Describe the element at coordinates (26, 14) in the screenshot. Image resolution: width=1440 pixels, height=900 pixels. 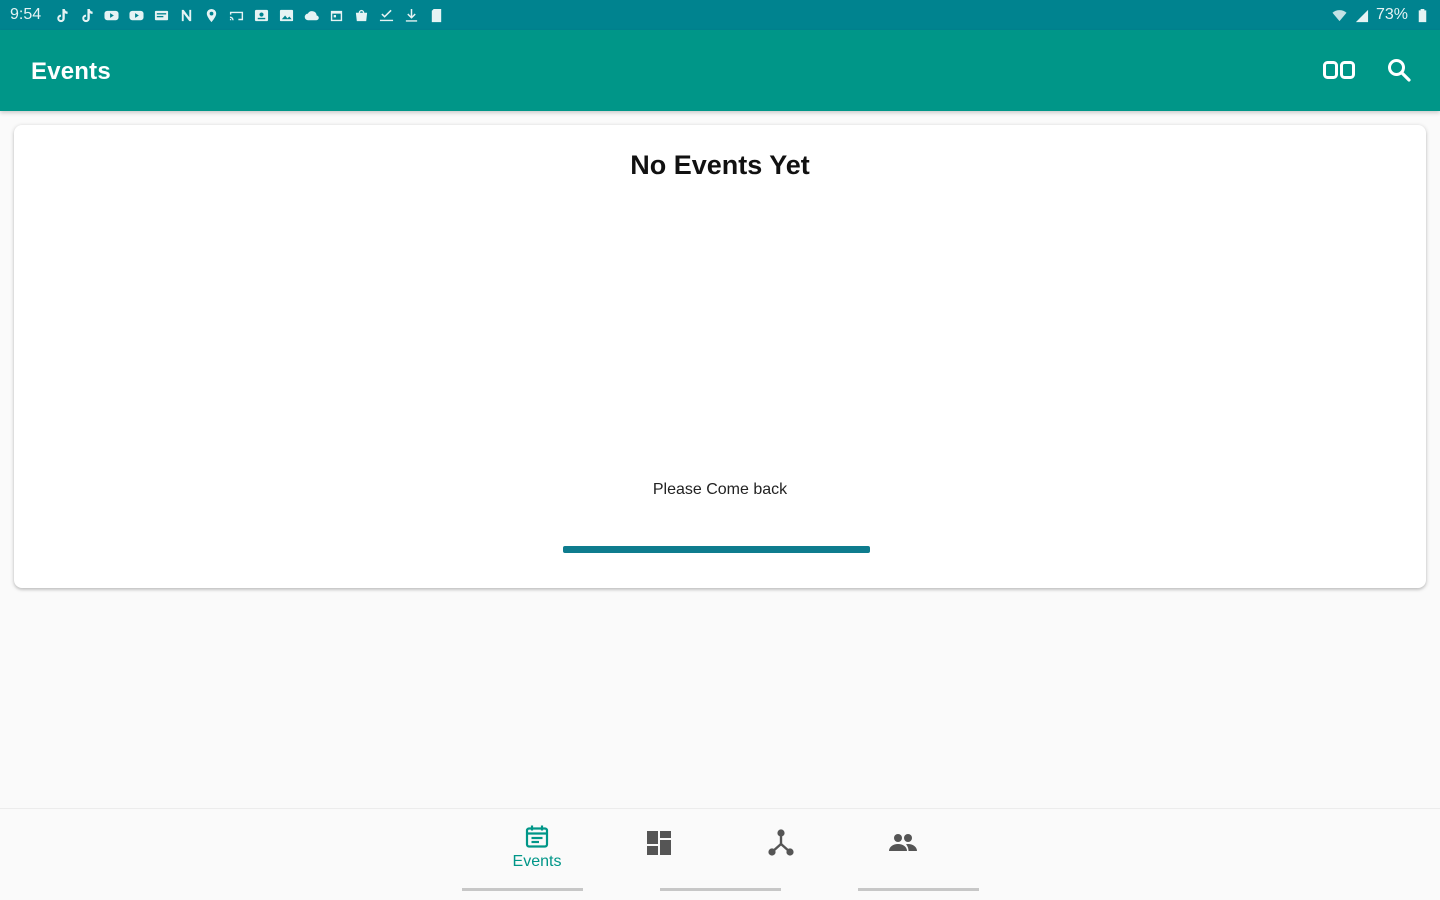
I see `status-time: 9:54` at that location.